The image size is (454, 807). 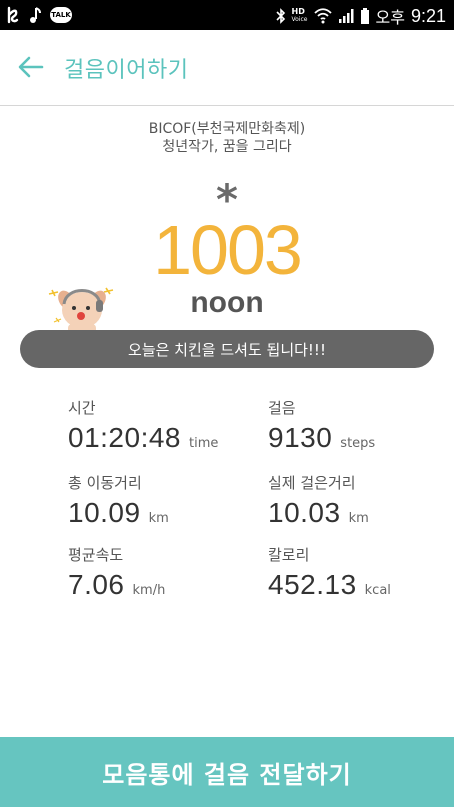 I want to click on back-button, so click(x=31, y=69).